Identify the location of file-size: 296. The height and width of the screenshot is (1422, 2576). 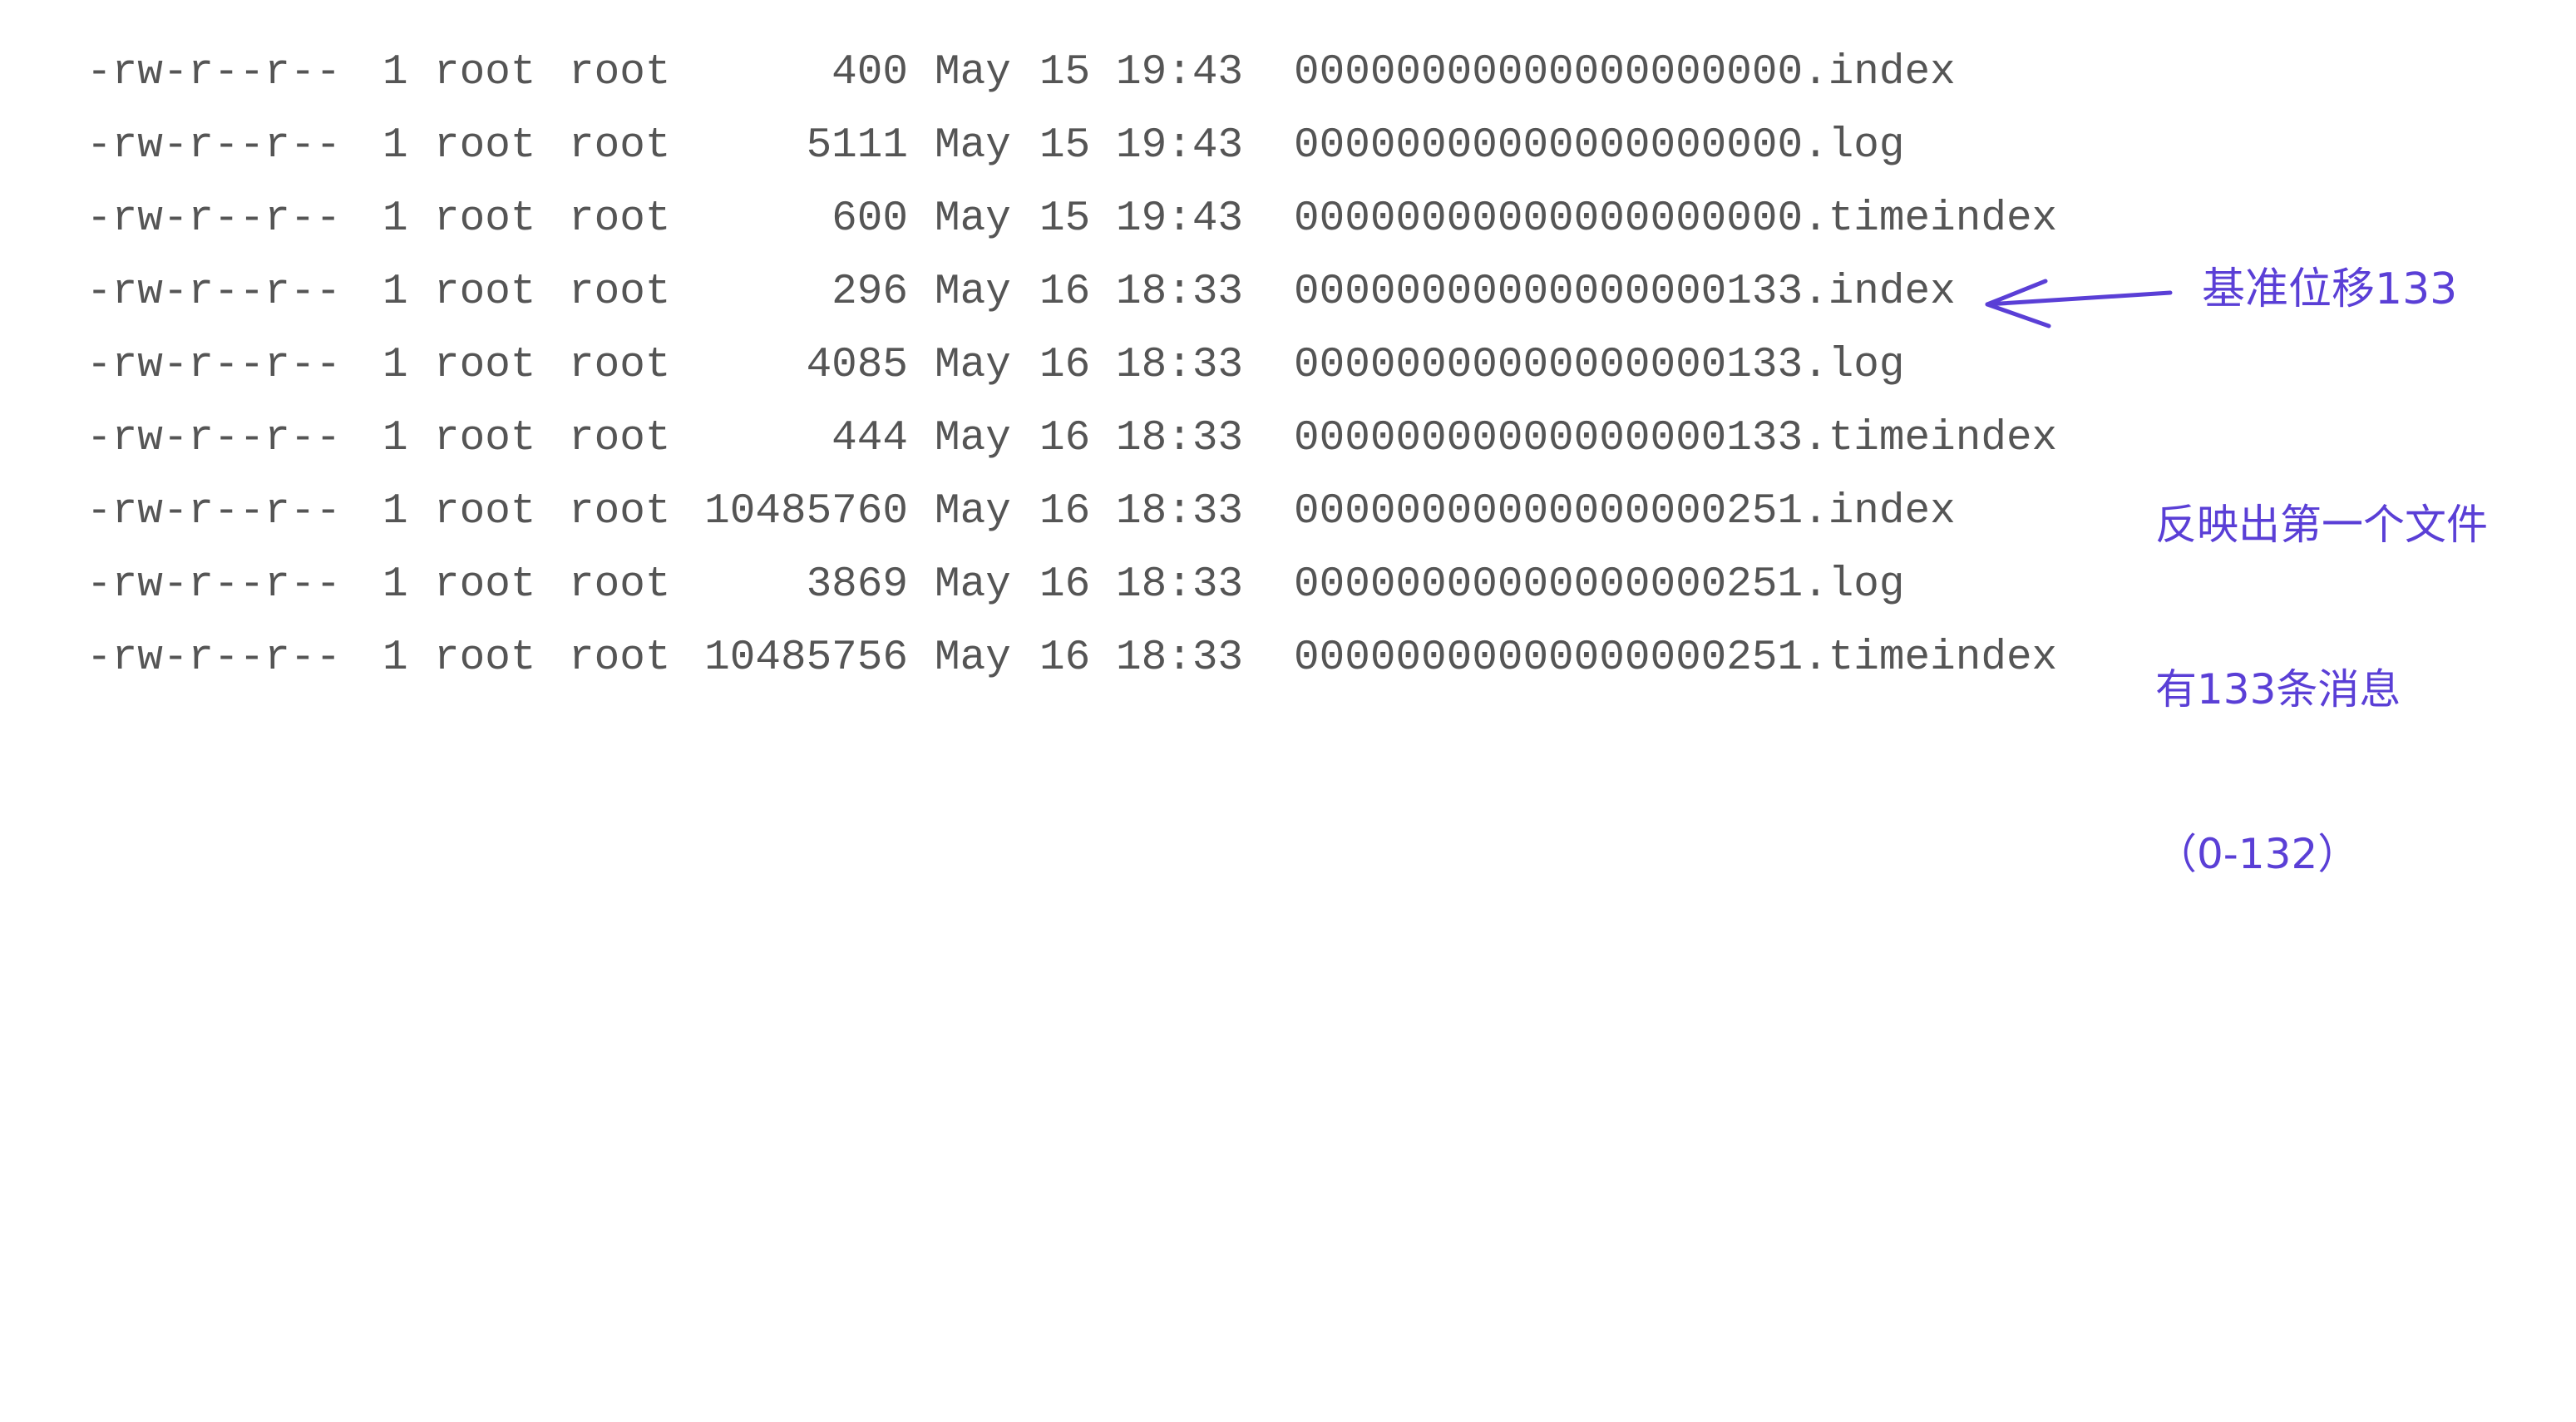
(870, 292).